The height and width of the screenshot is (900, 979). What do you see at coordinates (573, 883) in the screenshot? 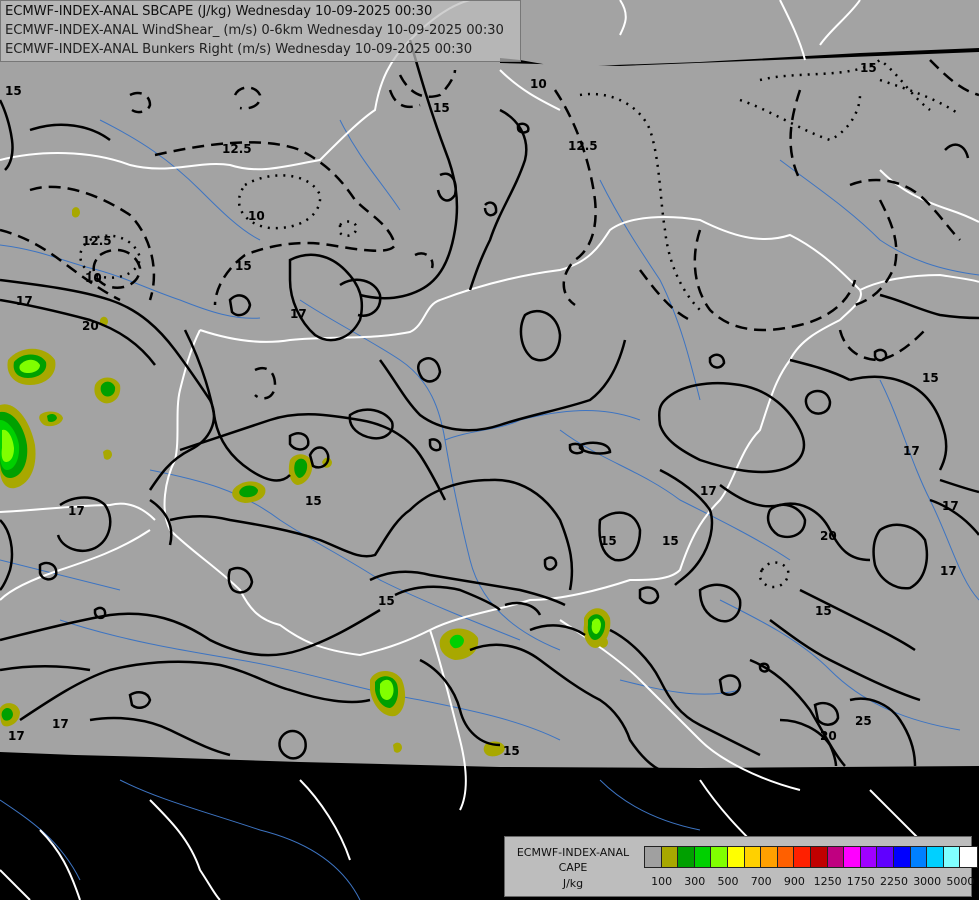
I see `legend-unit: J/kg` at bounding box center [573, 883].